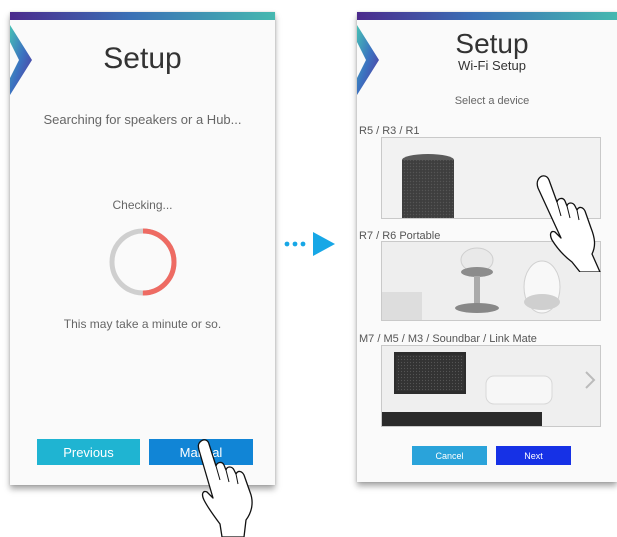 Image resolution: width=617 pixels, height=537 pixels. I want to click on previous-button: Previous, so click(88, 452).